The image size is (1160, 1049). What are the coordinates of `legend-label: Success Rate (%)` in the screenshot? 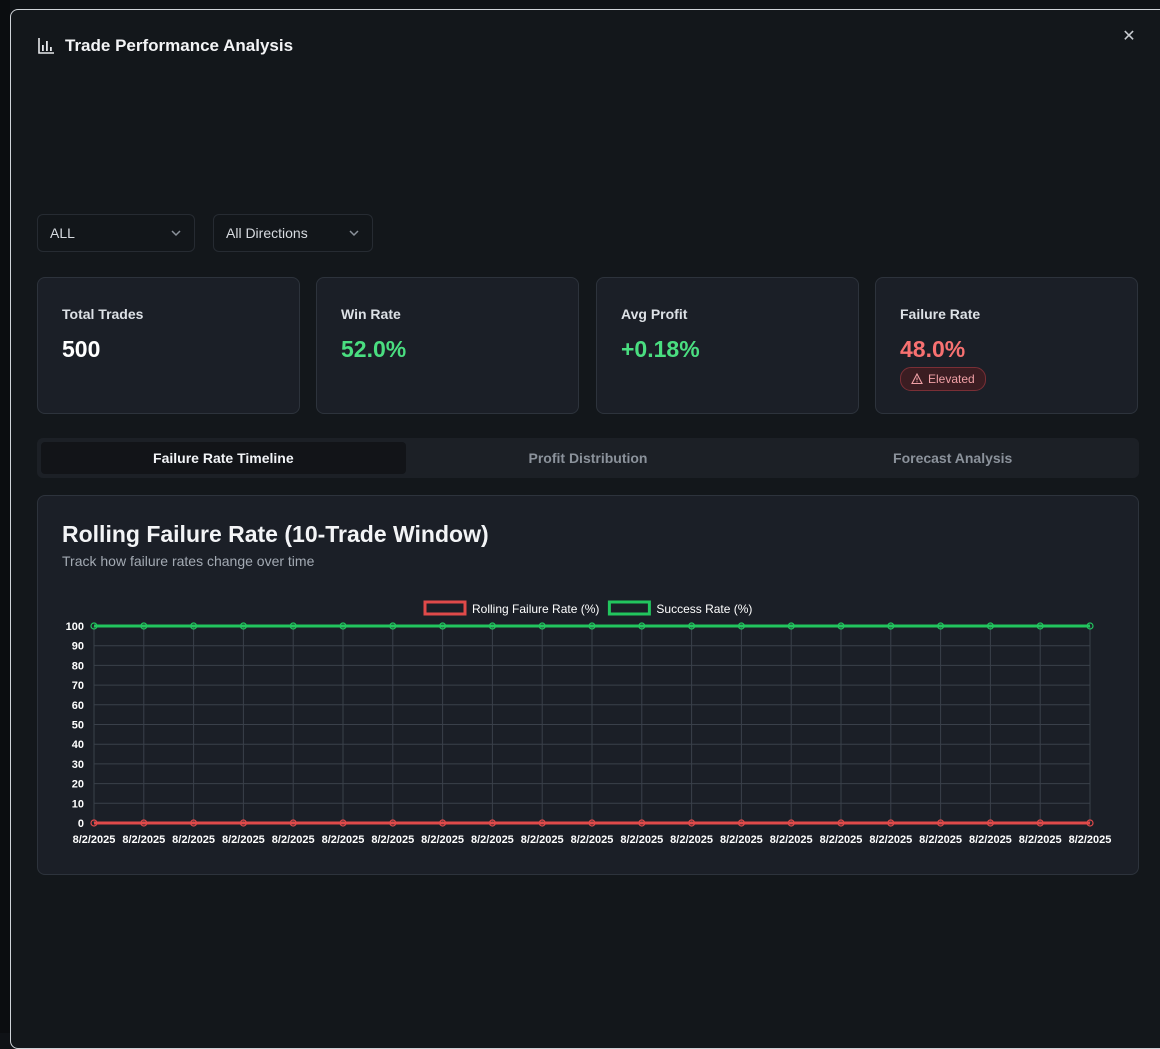 It's located at (704, 609).